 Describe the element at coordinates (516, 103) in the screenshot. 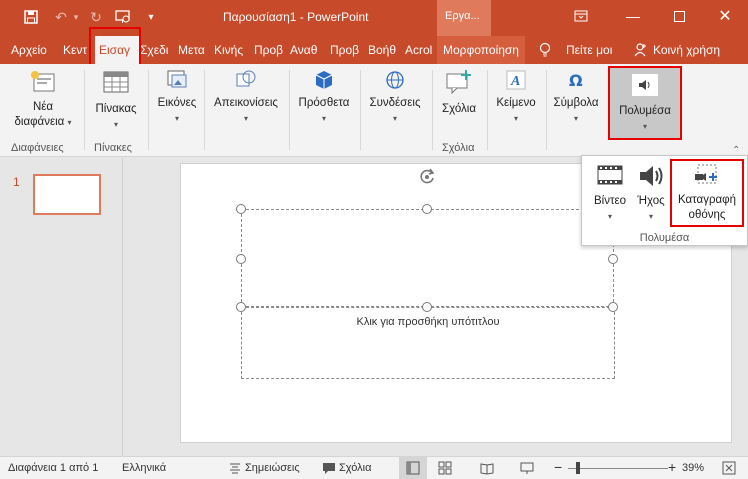

I see `text-label: Κείμενο` at that location.